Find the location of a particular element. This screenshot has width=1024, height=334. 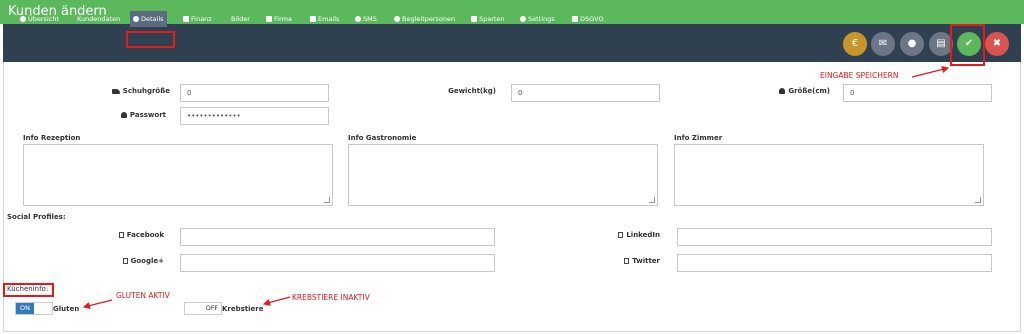

envelope-icon is located at coordinates (313, 19).